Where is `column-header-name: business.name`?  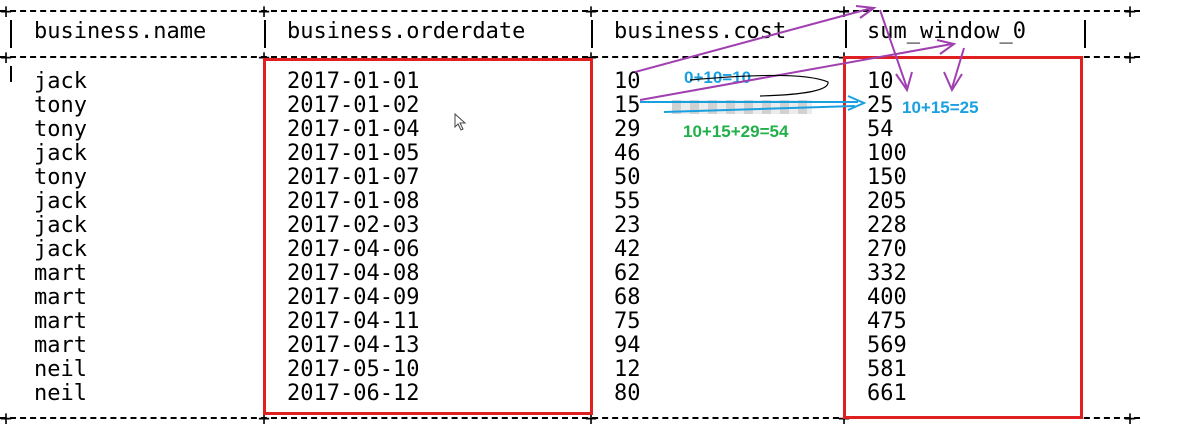 column-header-name: business.name is located at coordinates (120, 32).